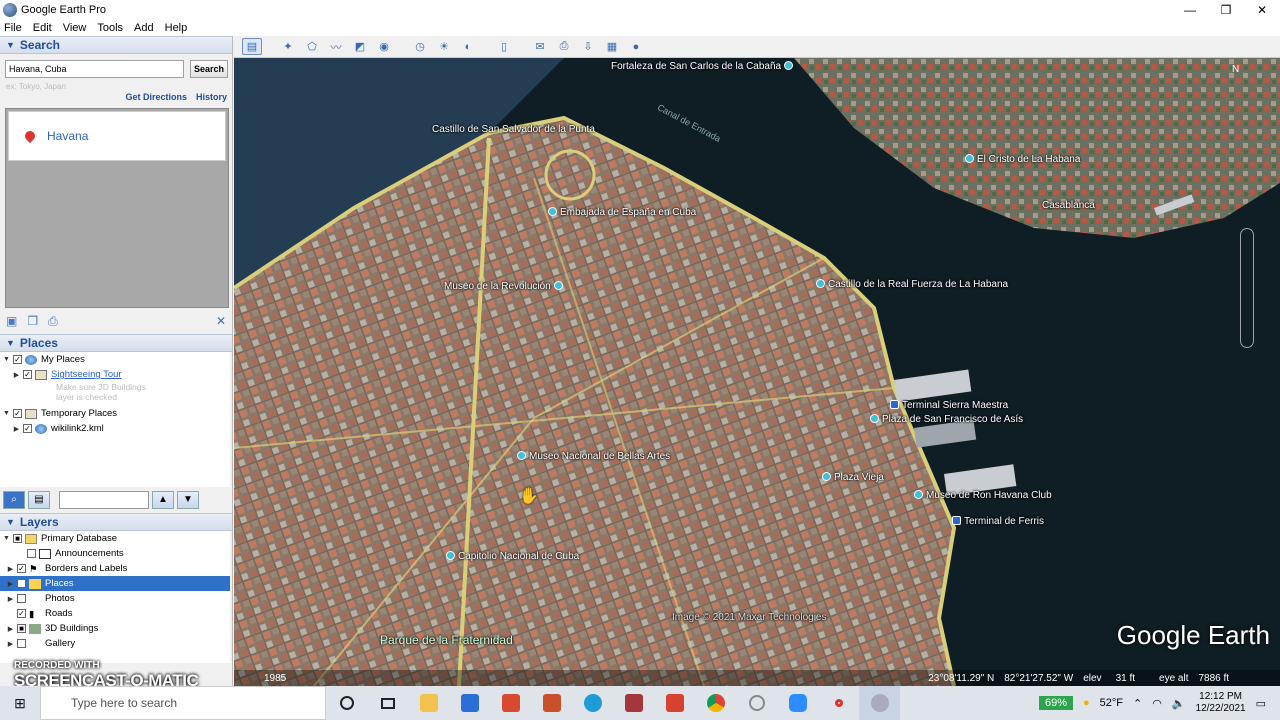 The image size is (1280, 720). What do you see at coordinates (633, 703) in the screenshot?
I see `access-icon` at bounding box center [633, 703].